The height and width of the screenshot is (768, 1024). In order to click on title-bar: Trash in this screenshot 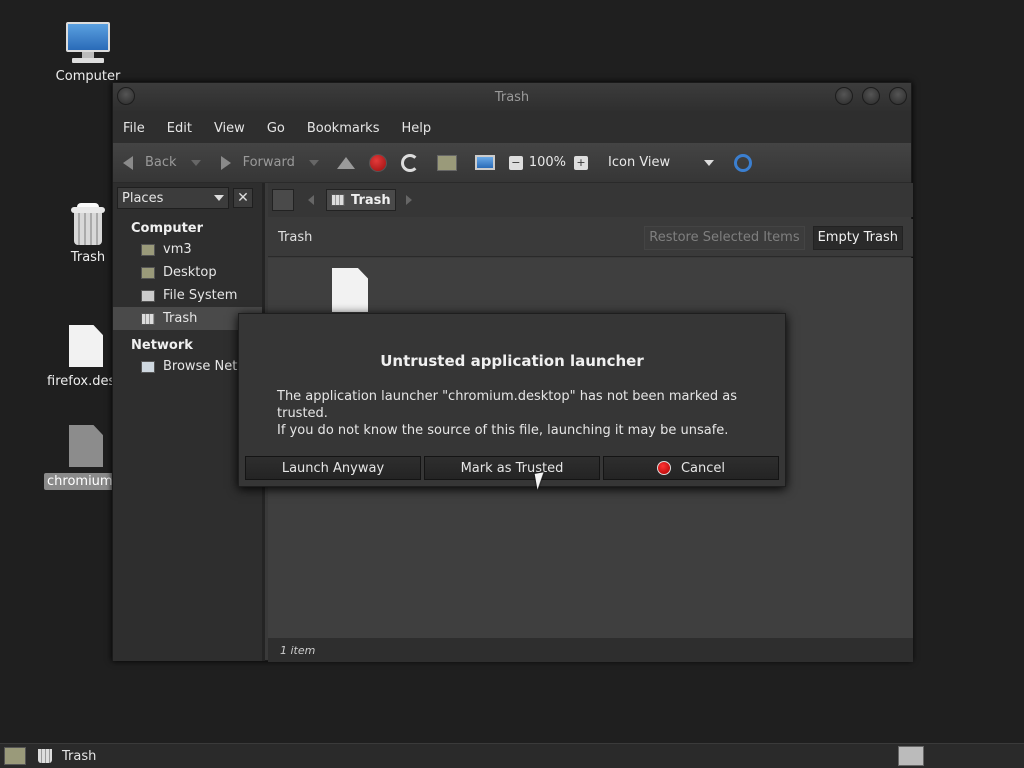, I will do `click(512, 98)`.